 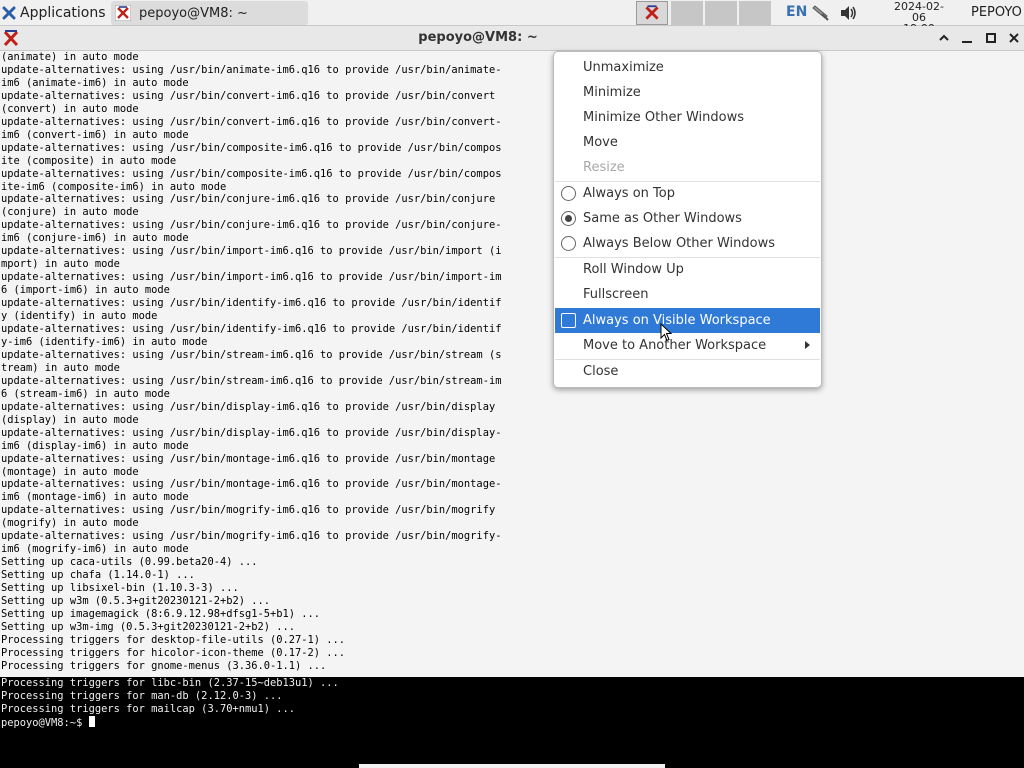 What do you see at coordinates (687, 371) in the screenshot?
I see `menu-item-close: Close` at bounding box center [687, 371].